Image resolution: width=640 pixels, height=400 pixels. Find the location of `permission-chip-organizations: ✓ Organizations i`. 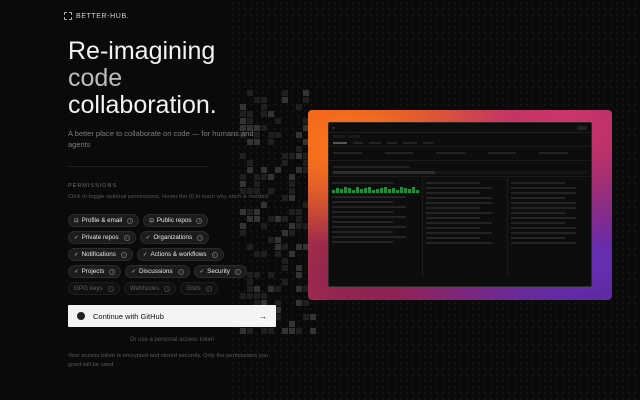

permission-chip-organizations: ✓ Organizations i is located at coordinates (174, 237).